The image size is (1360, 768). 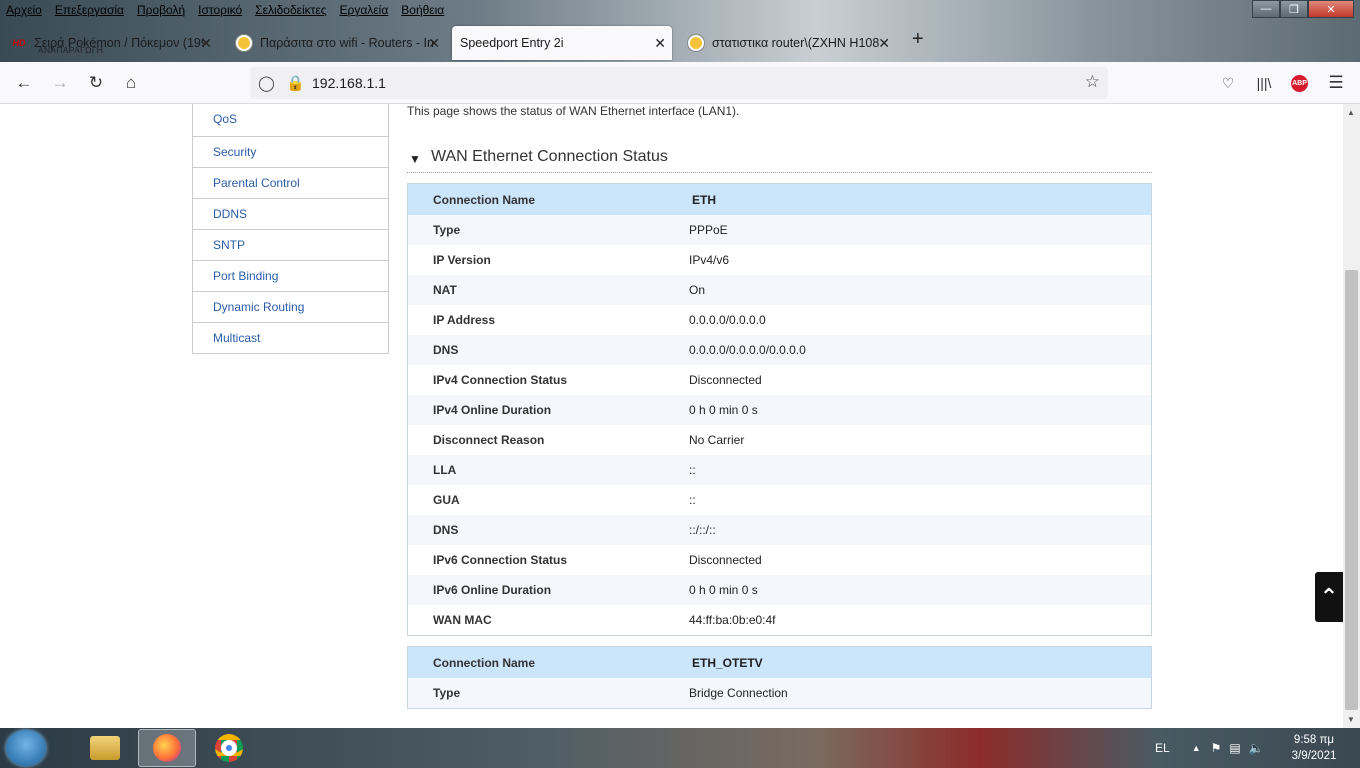 I want to click on row-value: ::, so click(x=692, y=470).